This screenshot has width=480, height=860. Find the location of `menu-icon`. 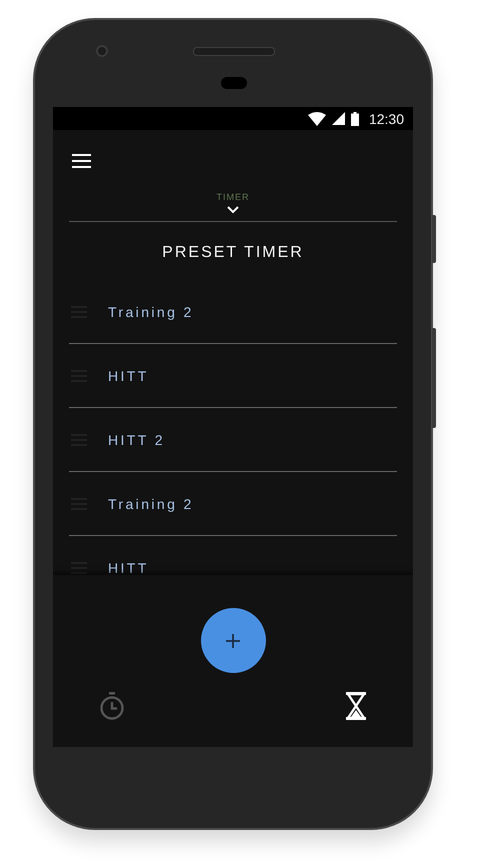

menu-icon is located at coordinates (81, 161).